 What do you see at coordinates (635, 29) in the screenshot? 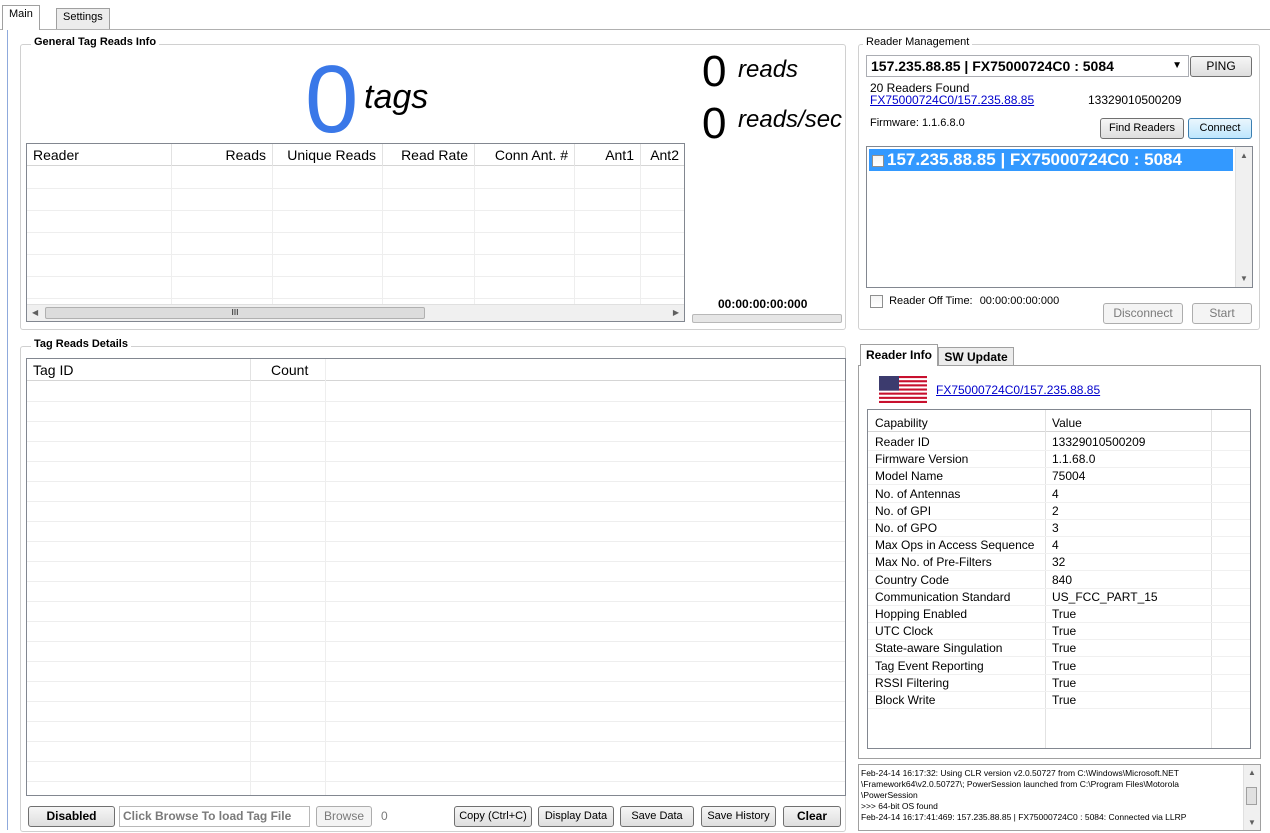
I see `tab-divider` at bounding box center [635, 29].